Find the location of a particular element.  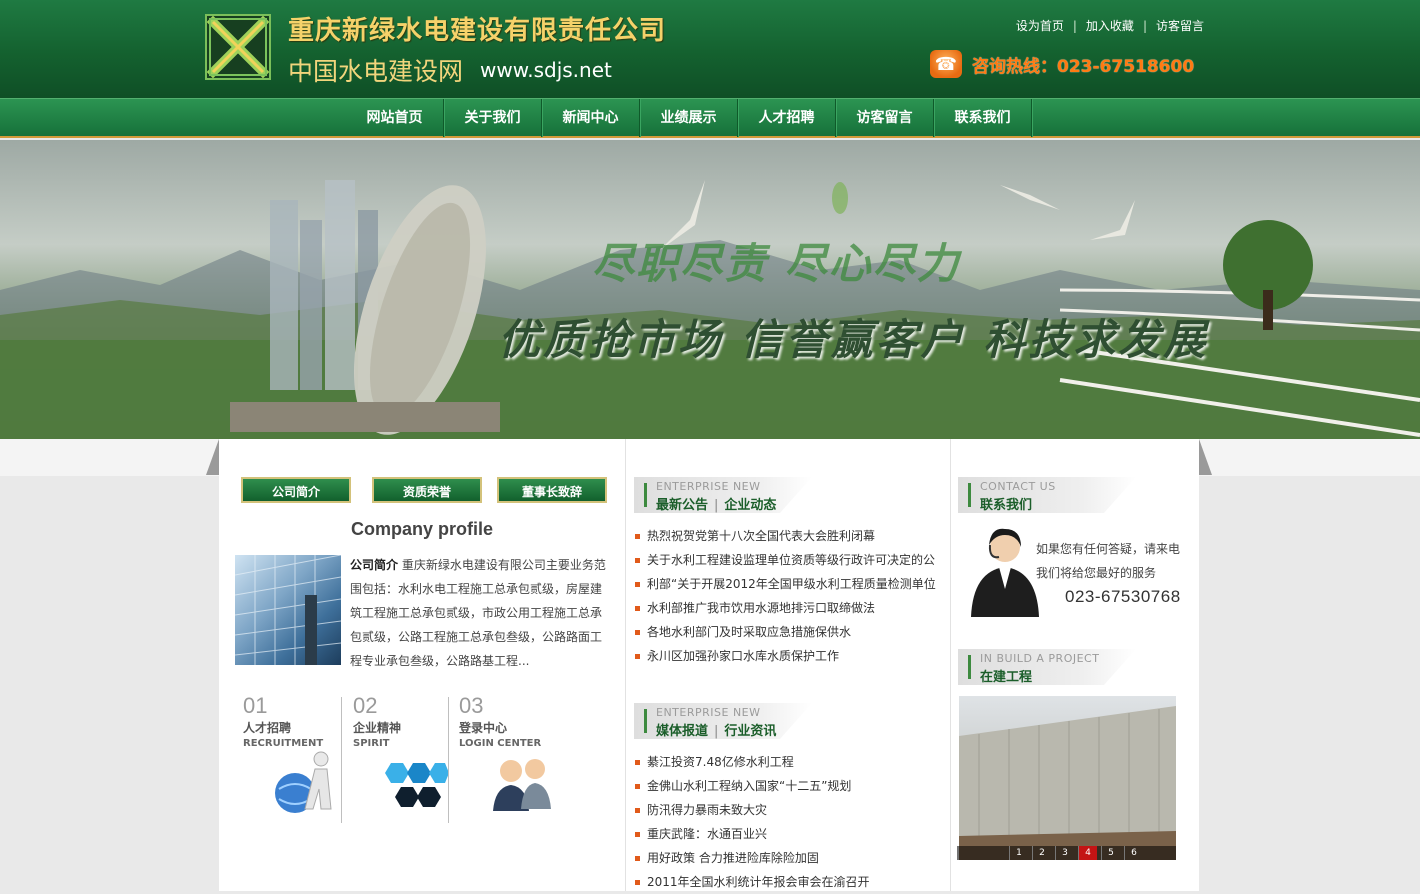

building-image is located at coordinates (288, 610).